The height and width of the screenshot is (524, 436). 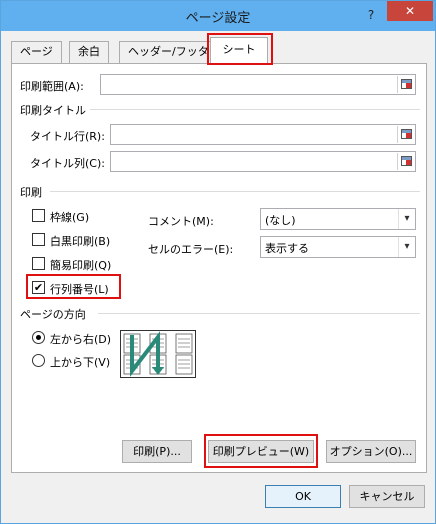 I want to click on columns-collapse-button, so click(x=405, y=161).